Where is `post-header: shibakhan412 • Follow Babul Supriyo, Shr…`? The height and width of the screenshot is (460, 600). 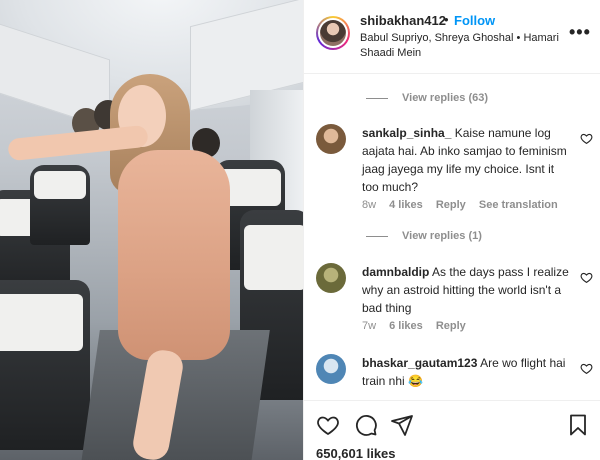 post-header: shibakhan412 • Follow Babul Supriyo, Shr… is located at coordinates (452, 37).